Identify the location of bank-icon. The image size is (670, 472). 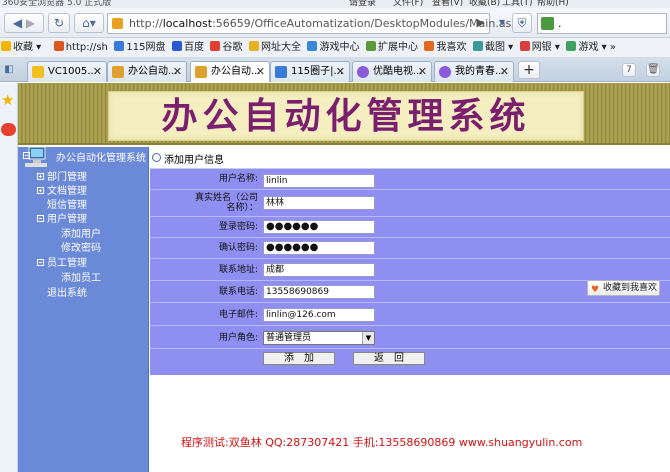
(524, 46).